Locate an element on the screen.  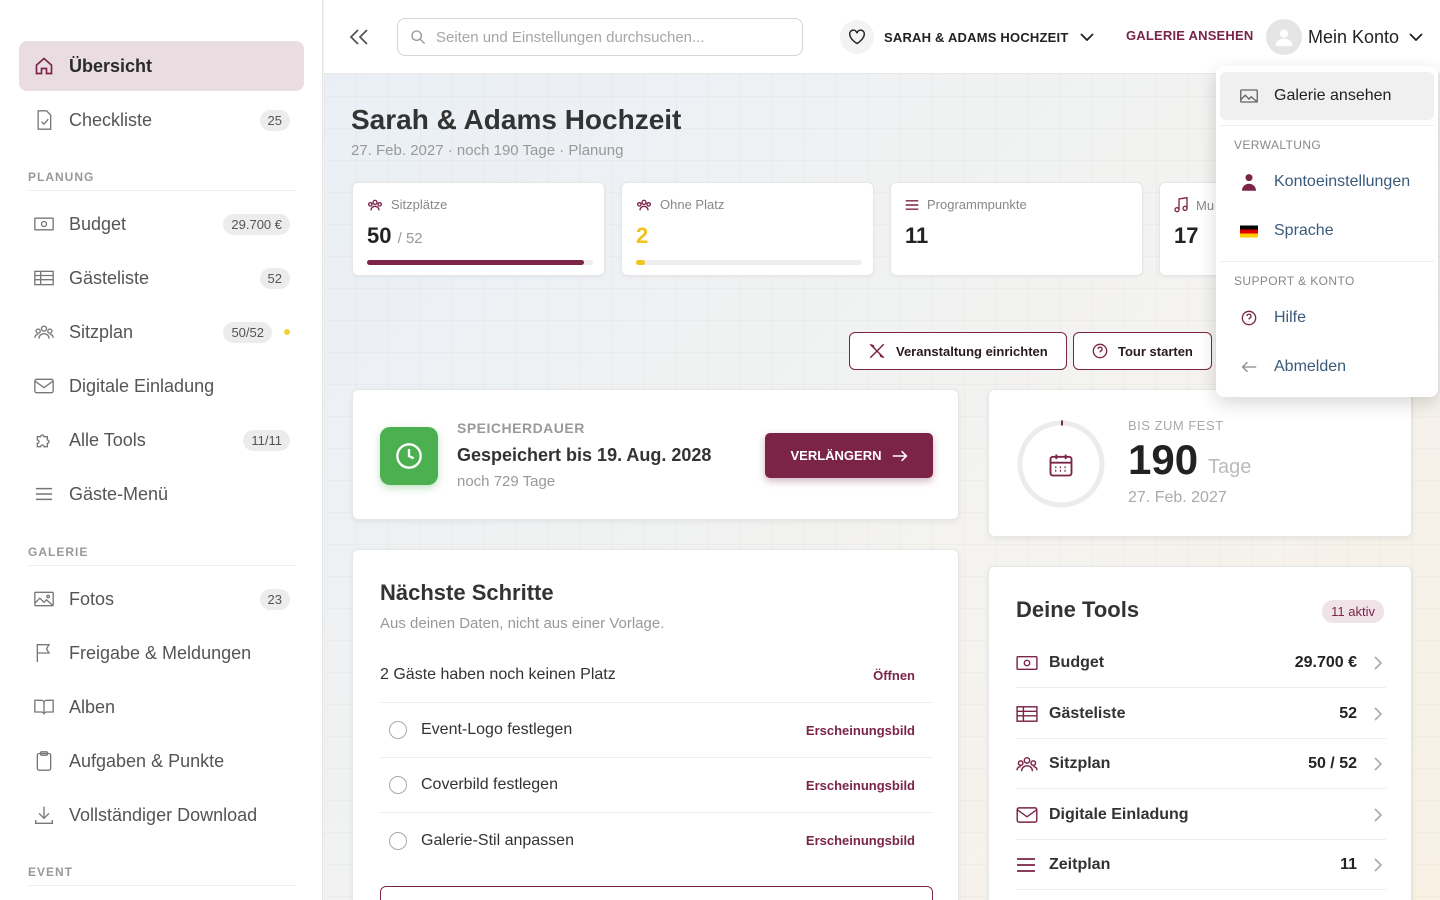
sidebar-item-label: Gästeliste is located at coordinates (109, 277).